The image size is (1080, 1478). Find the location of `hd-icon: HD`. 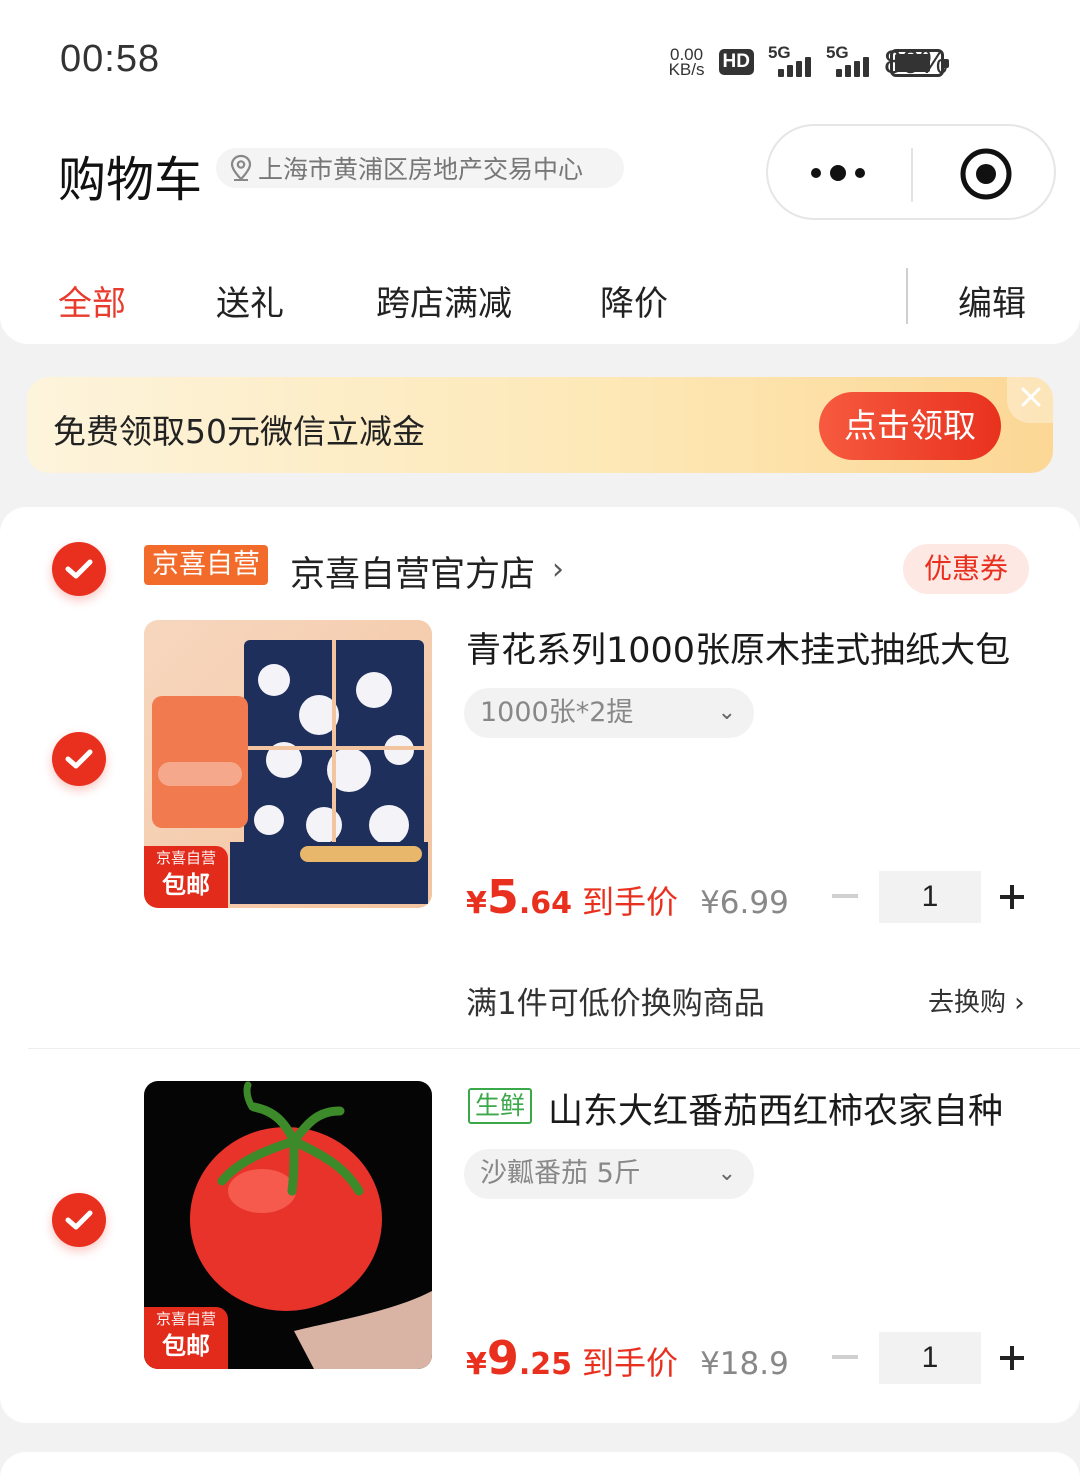

hd-icon: HD is located at coordinates (736, 62).